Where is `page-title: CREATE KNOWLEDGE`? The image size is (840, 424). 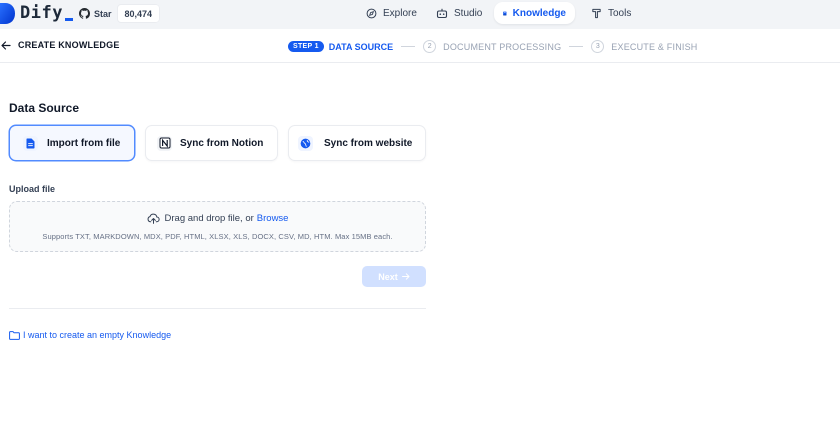
page-title: CREATE KNOWLEDGE is located at coordinates (69, 45).